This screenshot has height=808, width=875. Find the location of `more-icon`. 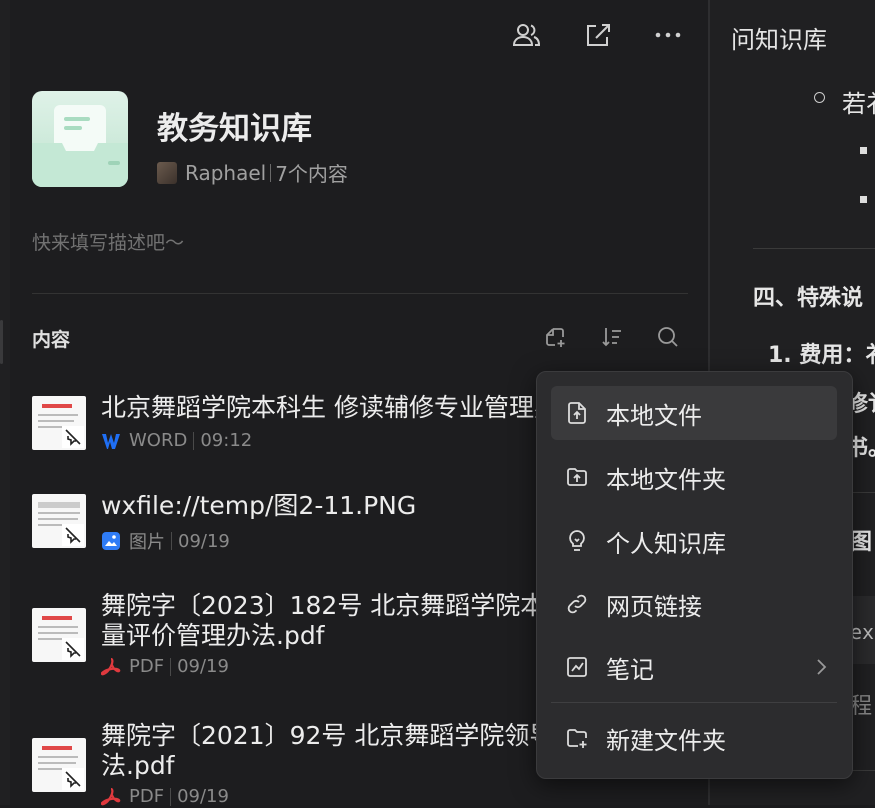

more-icon is located at coordinates (668, 35).